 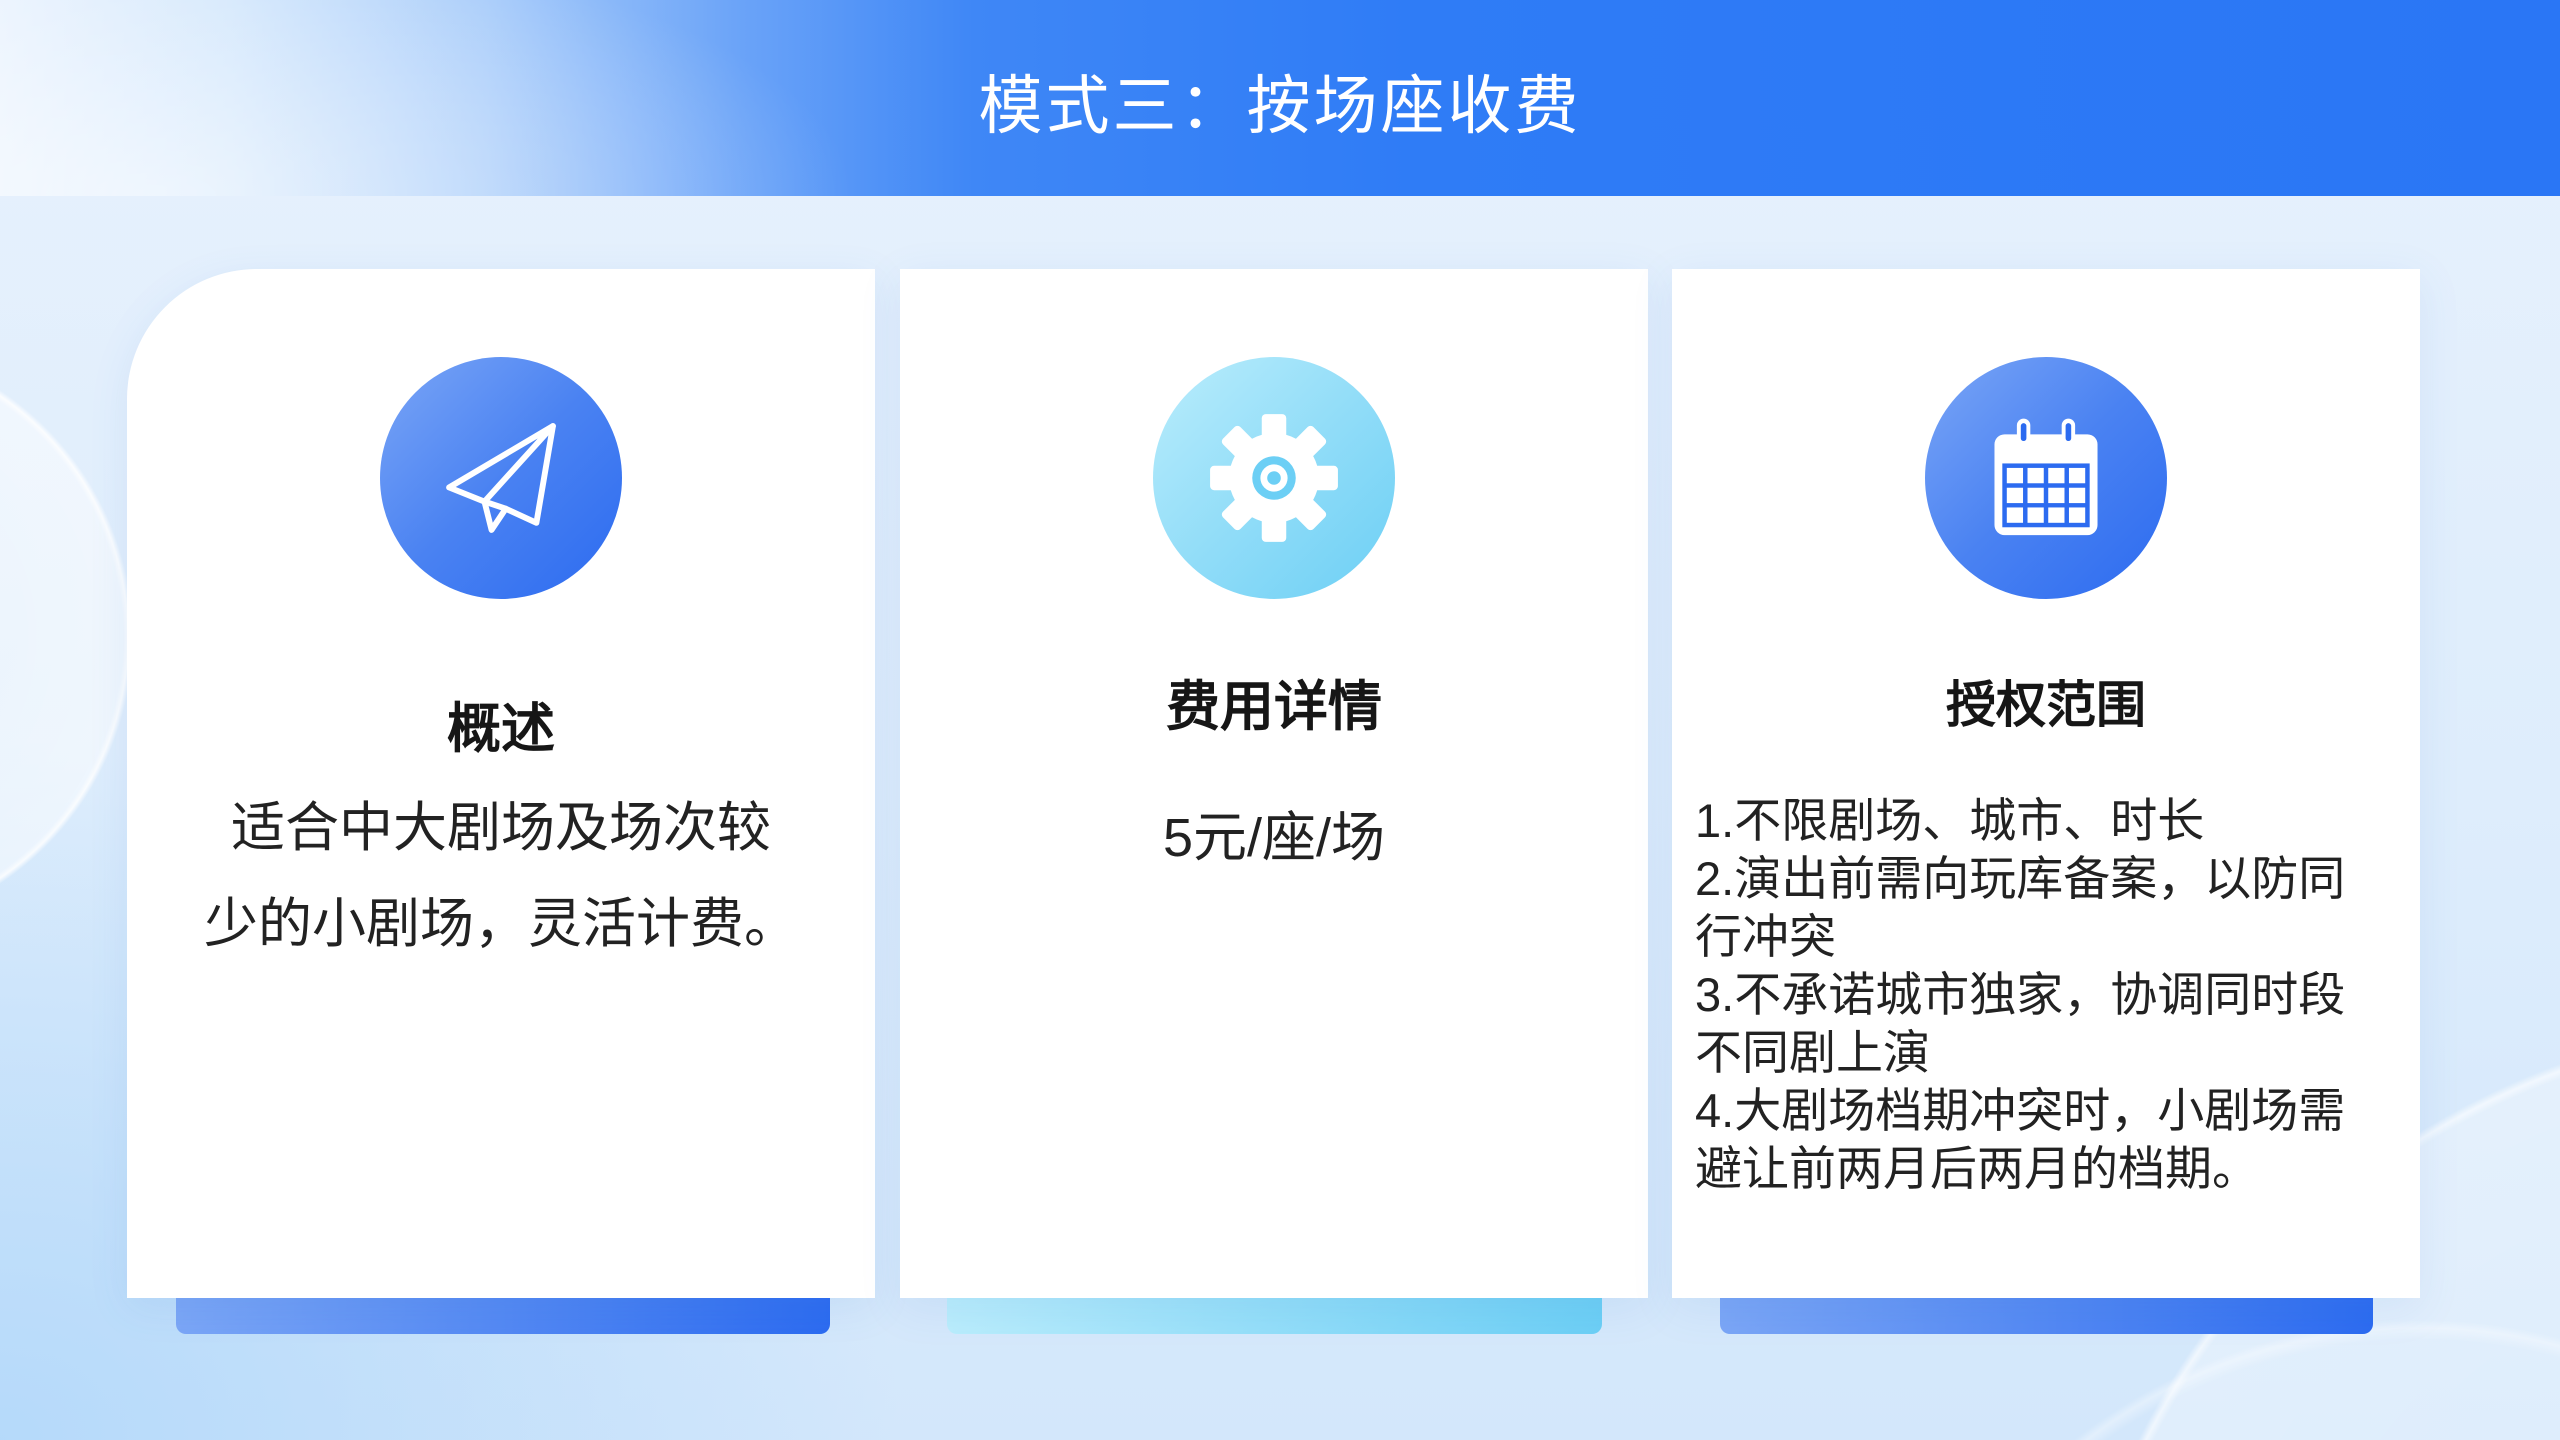 What do you see at coordinates (501, 876) in the screenshot?
I see `overview-description: 适合中大剧场及场次较 少的小剧场，灵活计费。` at bounding box center [501, 876].